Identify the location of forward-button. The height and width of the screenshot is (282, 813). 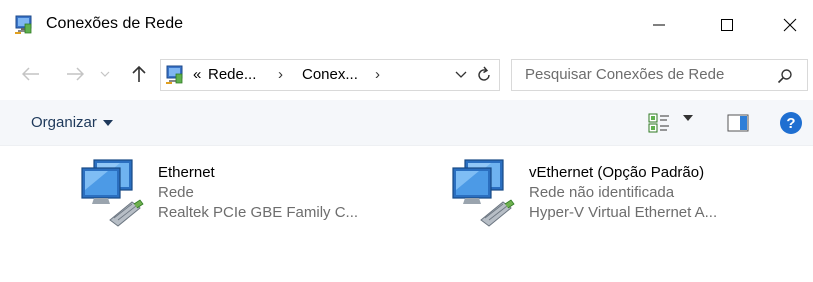
(75, 74).